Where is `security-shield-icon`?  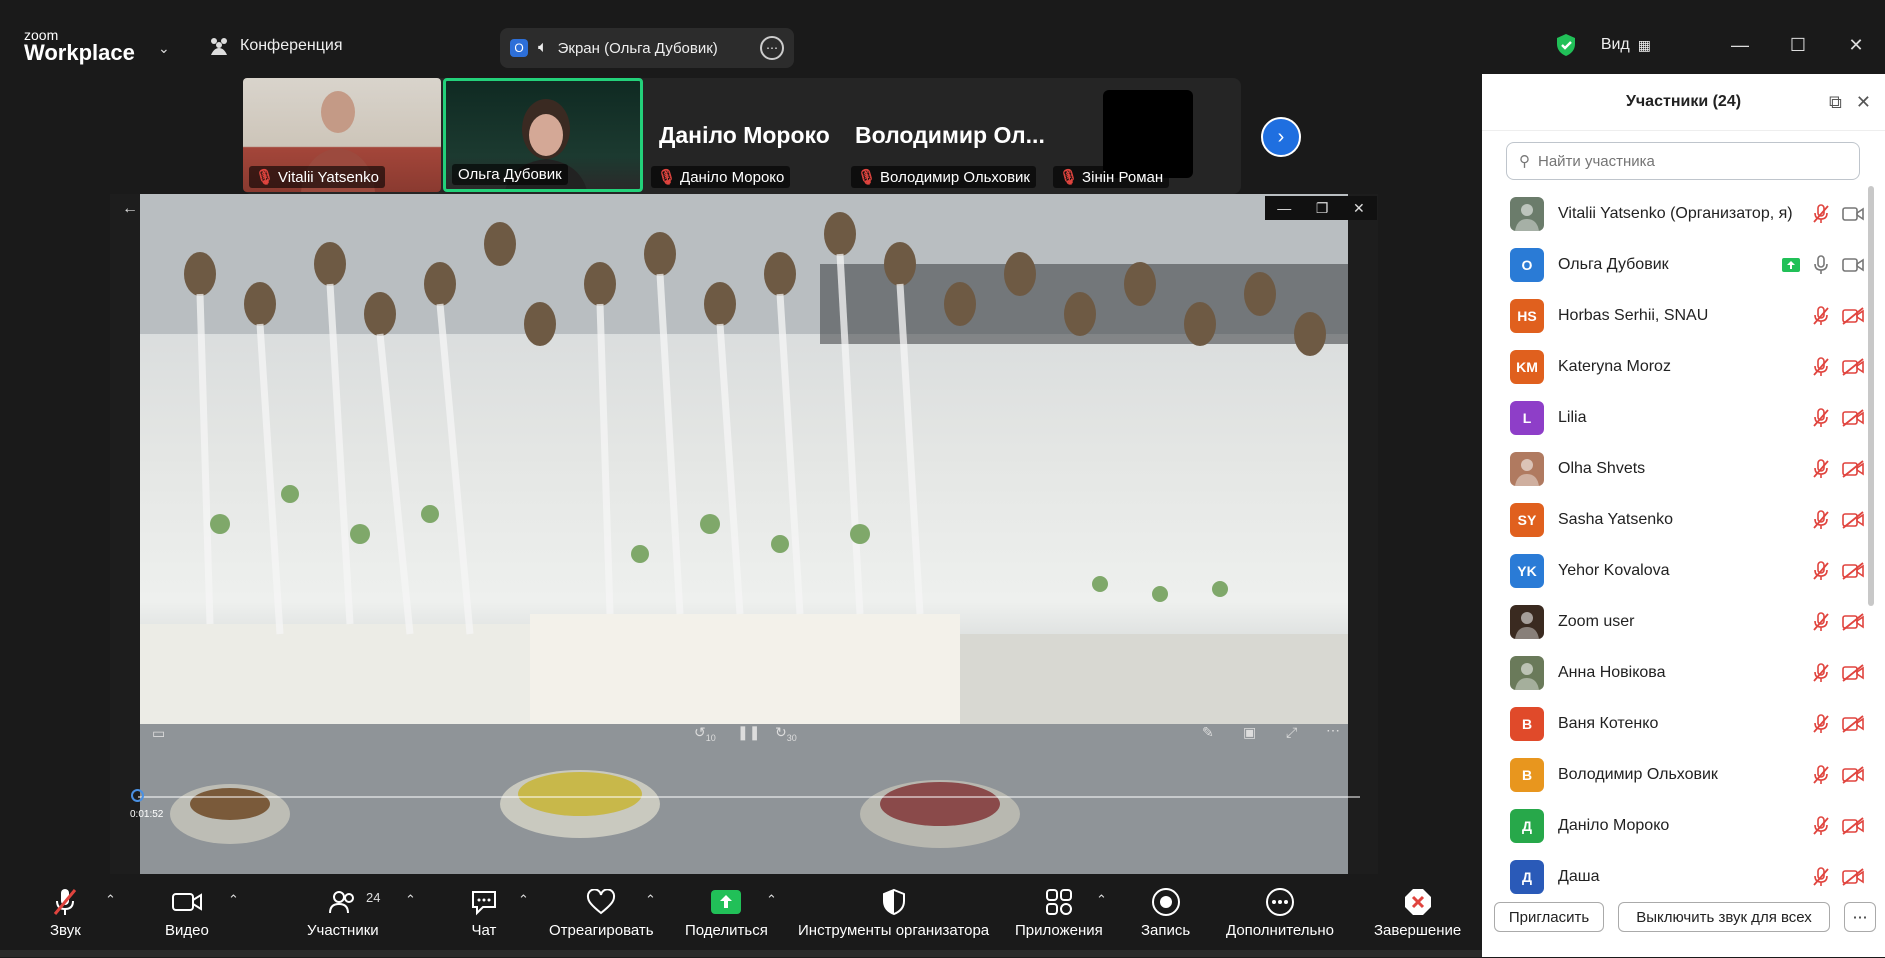
security-shield-icon is located at coordinates (1566, 45).